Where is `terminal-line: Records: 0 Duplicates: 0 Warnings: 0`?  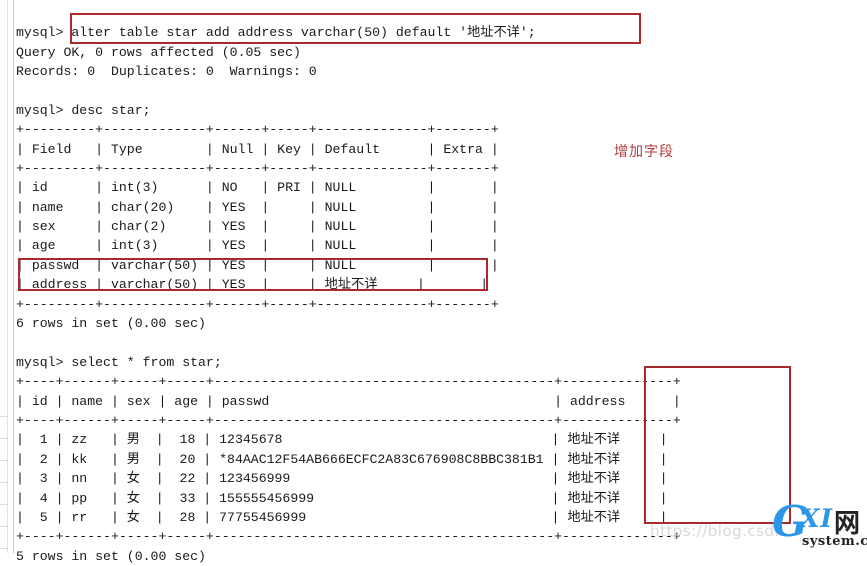
terminal-line: Records: 0 Duplicates: 0 Warnings: 0 is located at coordinates (166, 71).